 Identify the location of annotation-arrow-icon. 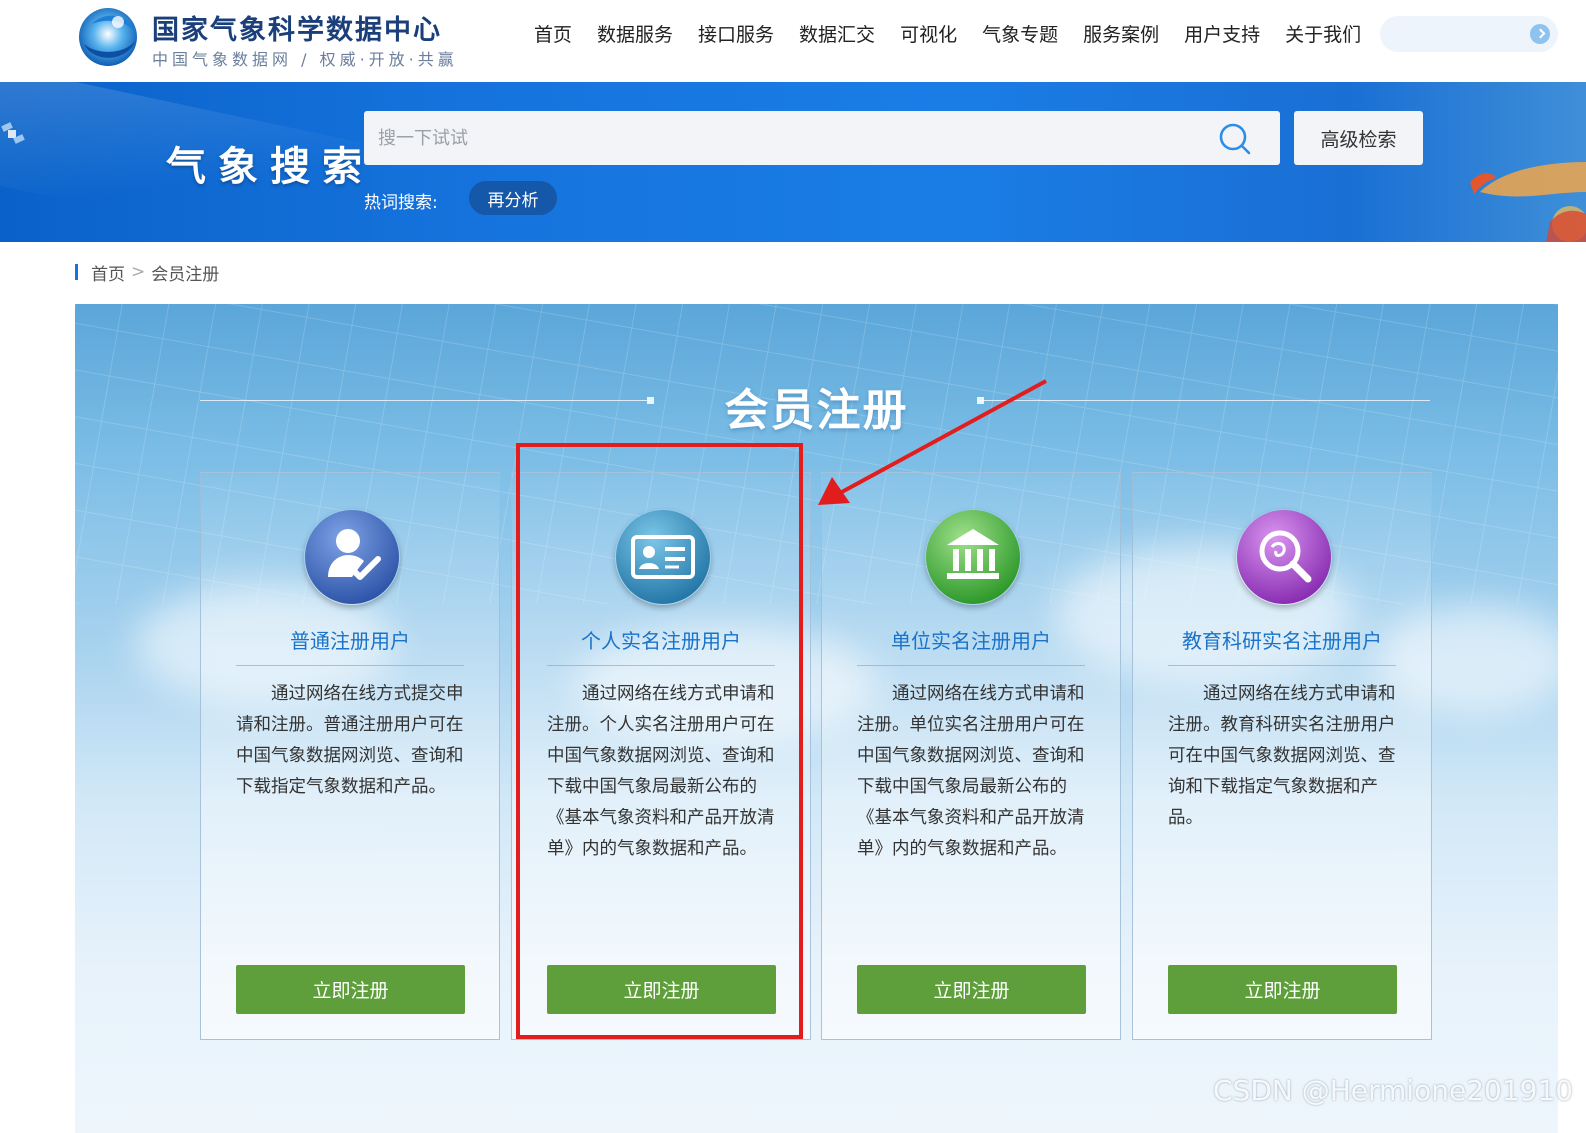
(932, 442).